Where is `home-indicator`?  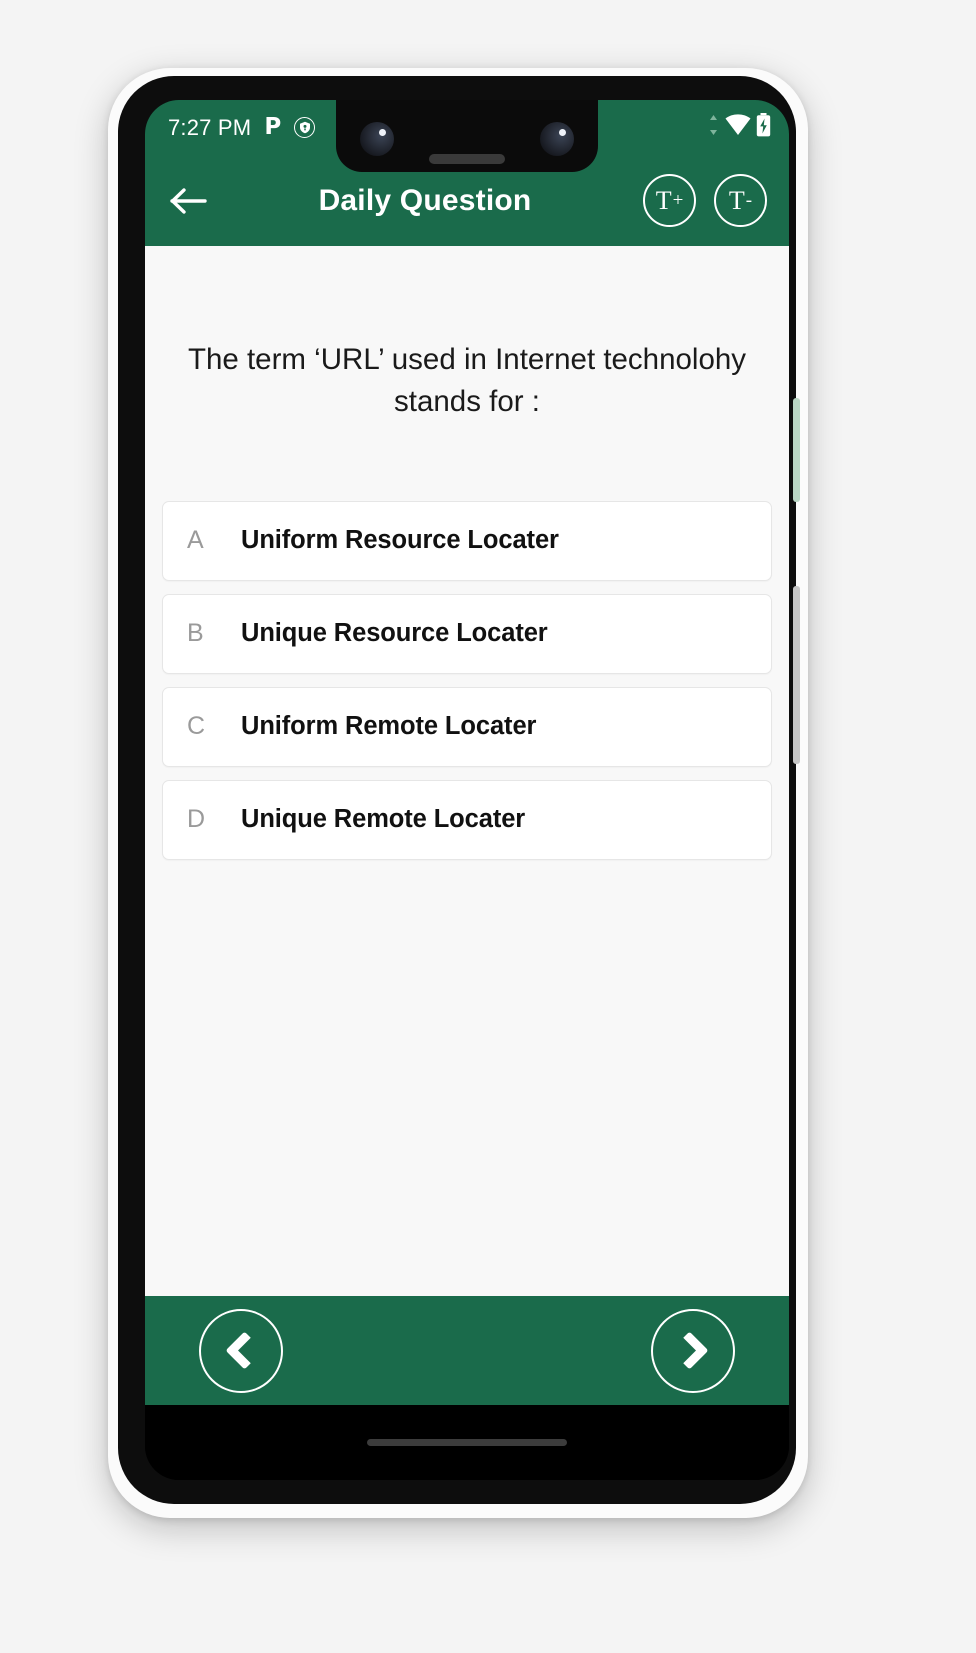 home-indicator is located at coordinates (467, 1442).